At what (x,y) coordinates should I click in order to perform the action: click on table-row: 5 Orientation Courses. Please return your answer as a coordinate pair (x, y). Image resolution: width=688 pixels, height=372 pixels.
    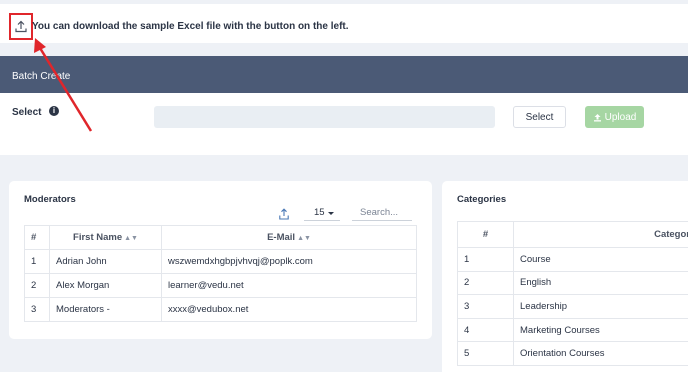
    Looking at the image, I should click on (572, 353).